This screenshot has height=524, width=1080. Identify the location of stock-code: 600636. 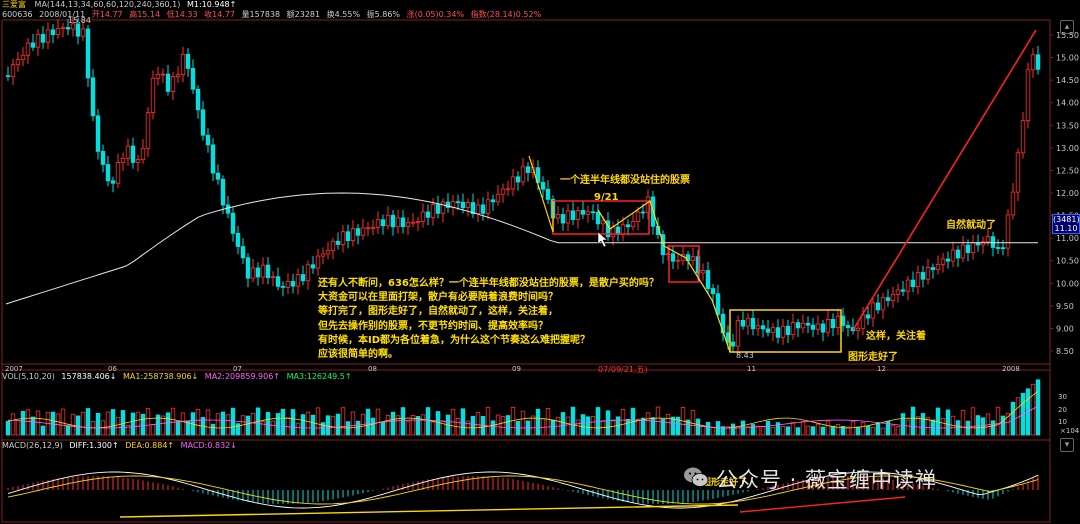
(17, 14).